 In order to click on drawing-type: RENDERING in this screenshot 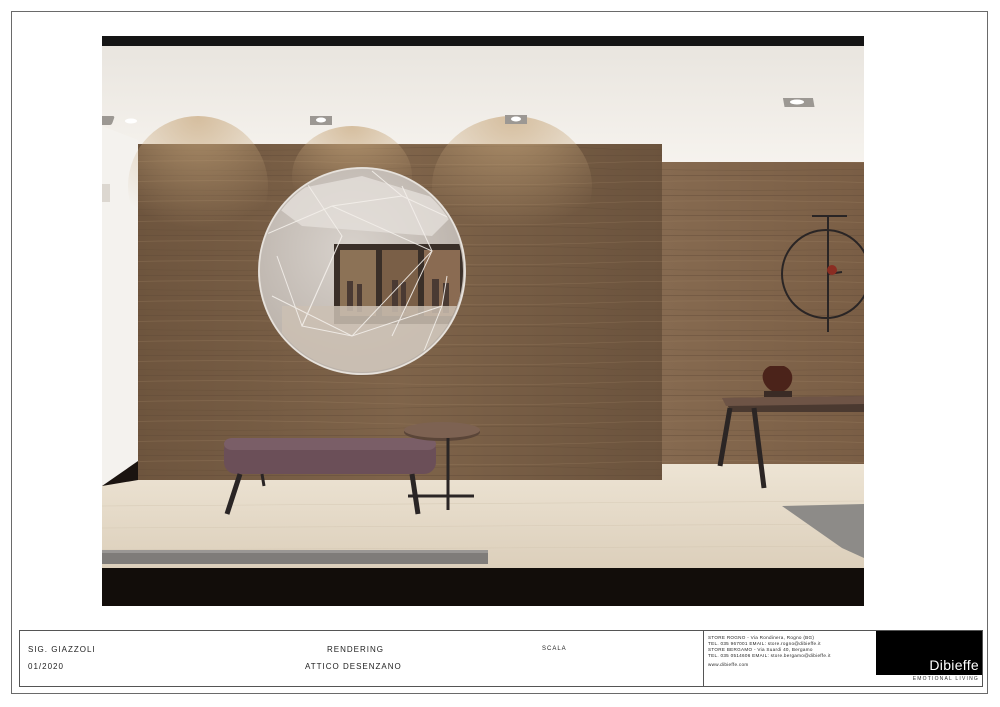, I will do `click(356, 649)`.